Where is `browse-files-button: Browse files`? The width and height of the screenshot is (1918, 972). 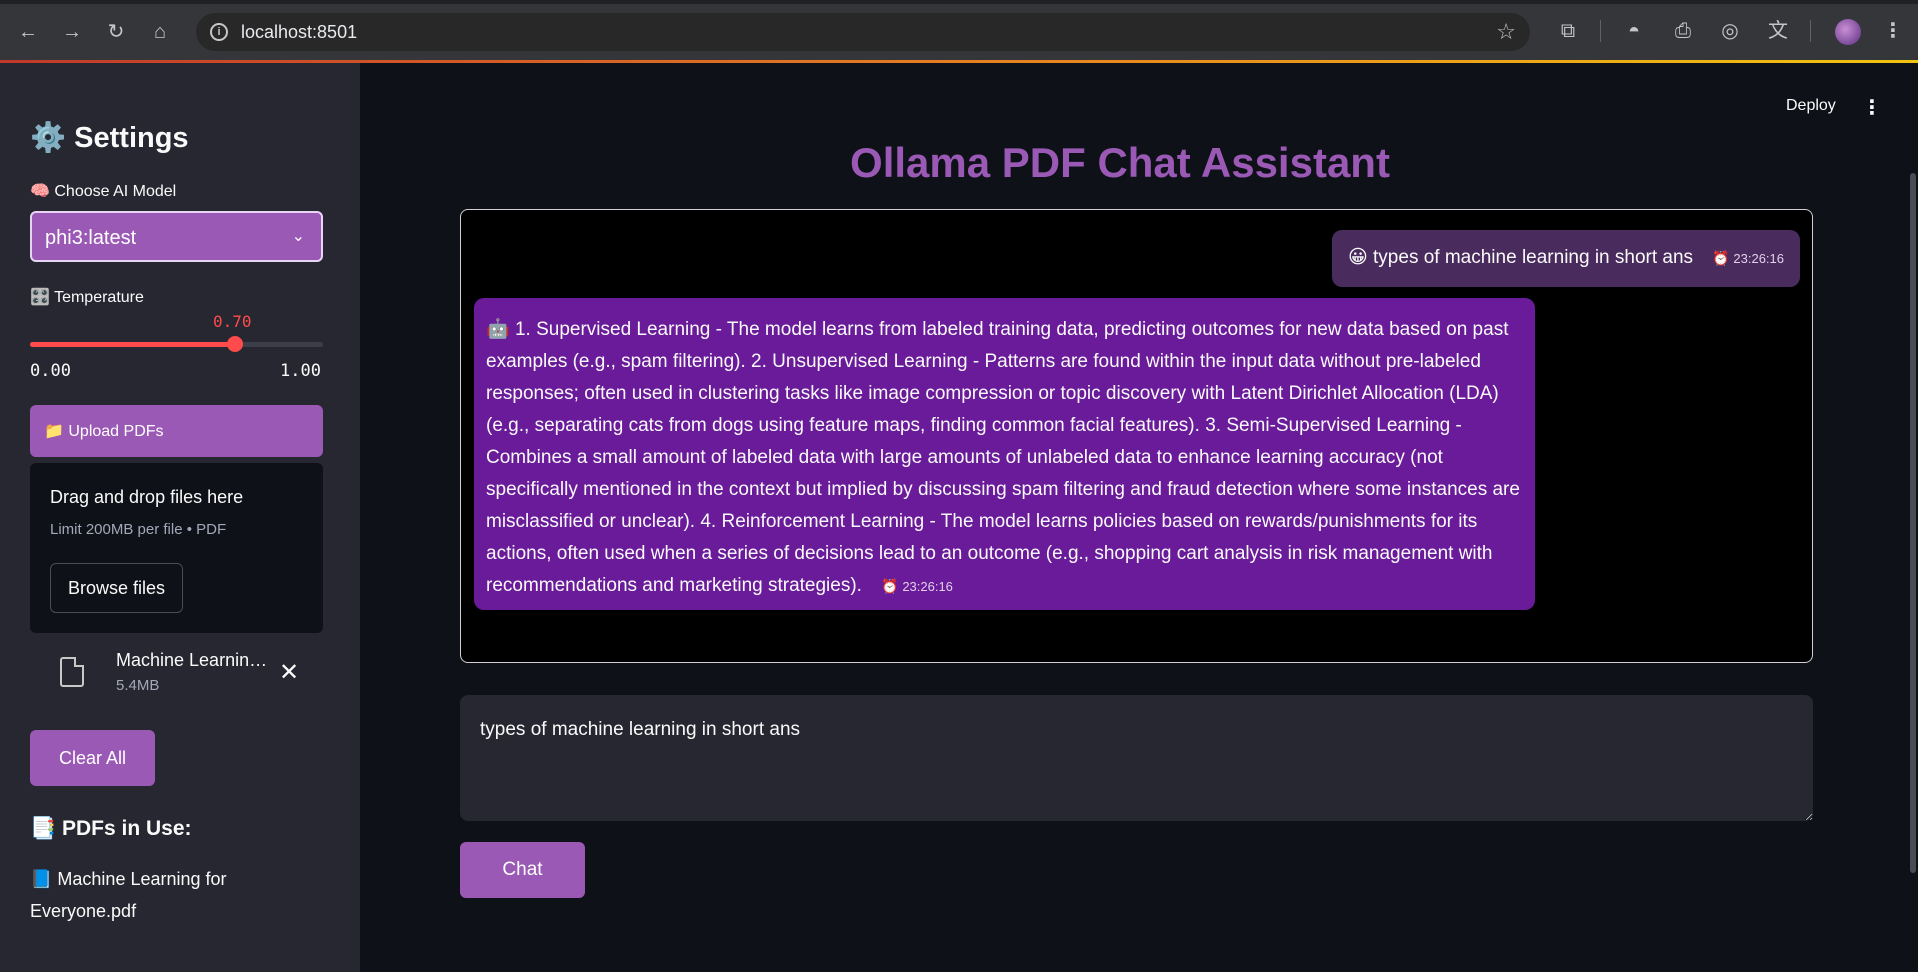
browse-files-button: Browse files is located at coordinates (116, 588).